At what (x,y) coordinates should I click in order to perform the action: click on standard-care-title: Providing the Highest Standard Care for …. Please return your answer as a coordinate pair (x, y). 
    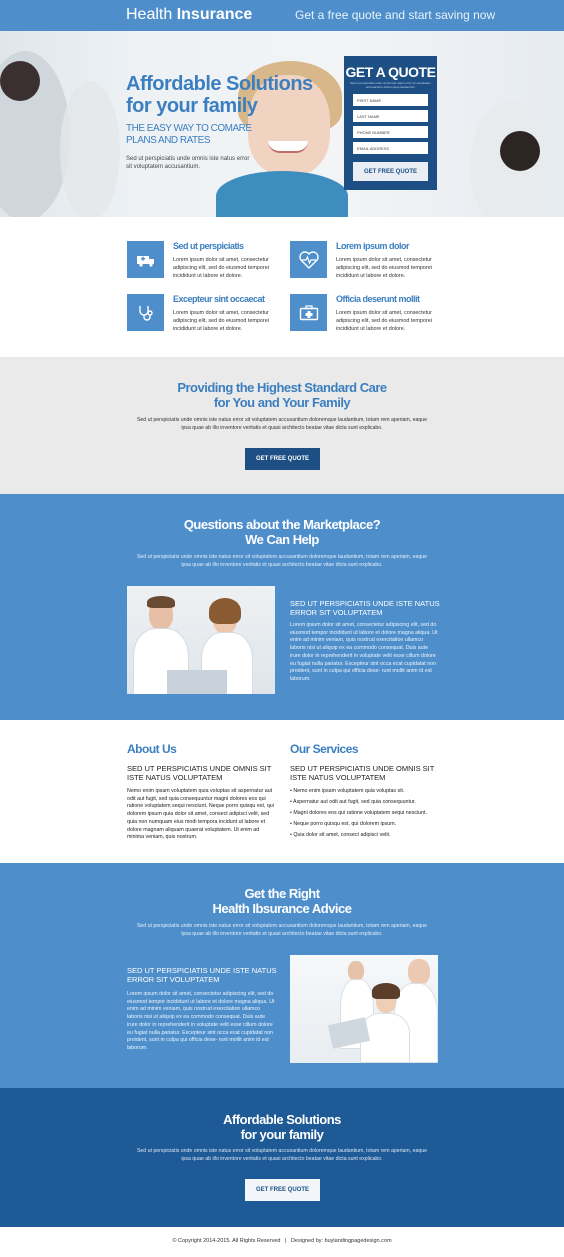
    Looking at the image, I should click on (282, 395).